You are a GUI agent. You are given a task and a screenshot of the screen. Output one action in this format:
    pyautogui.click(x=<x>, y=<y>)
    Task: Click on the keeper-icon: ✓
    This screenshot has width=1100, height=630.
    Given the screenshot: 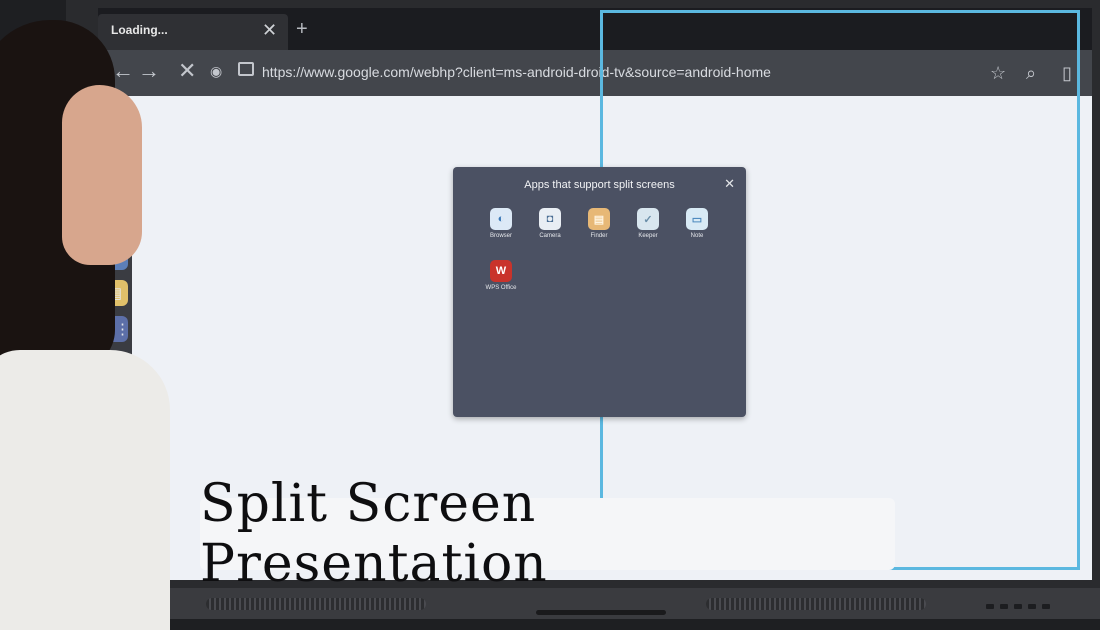 What is the action you would take?
    pyautogui.click(x=648, y=219)
    